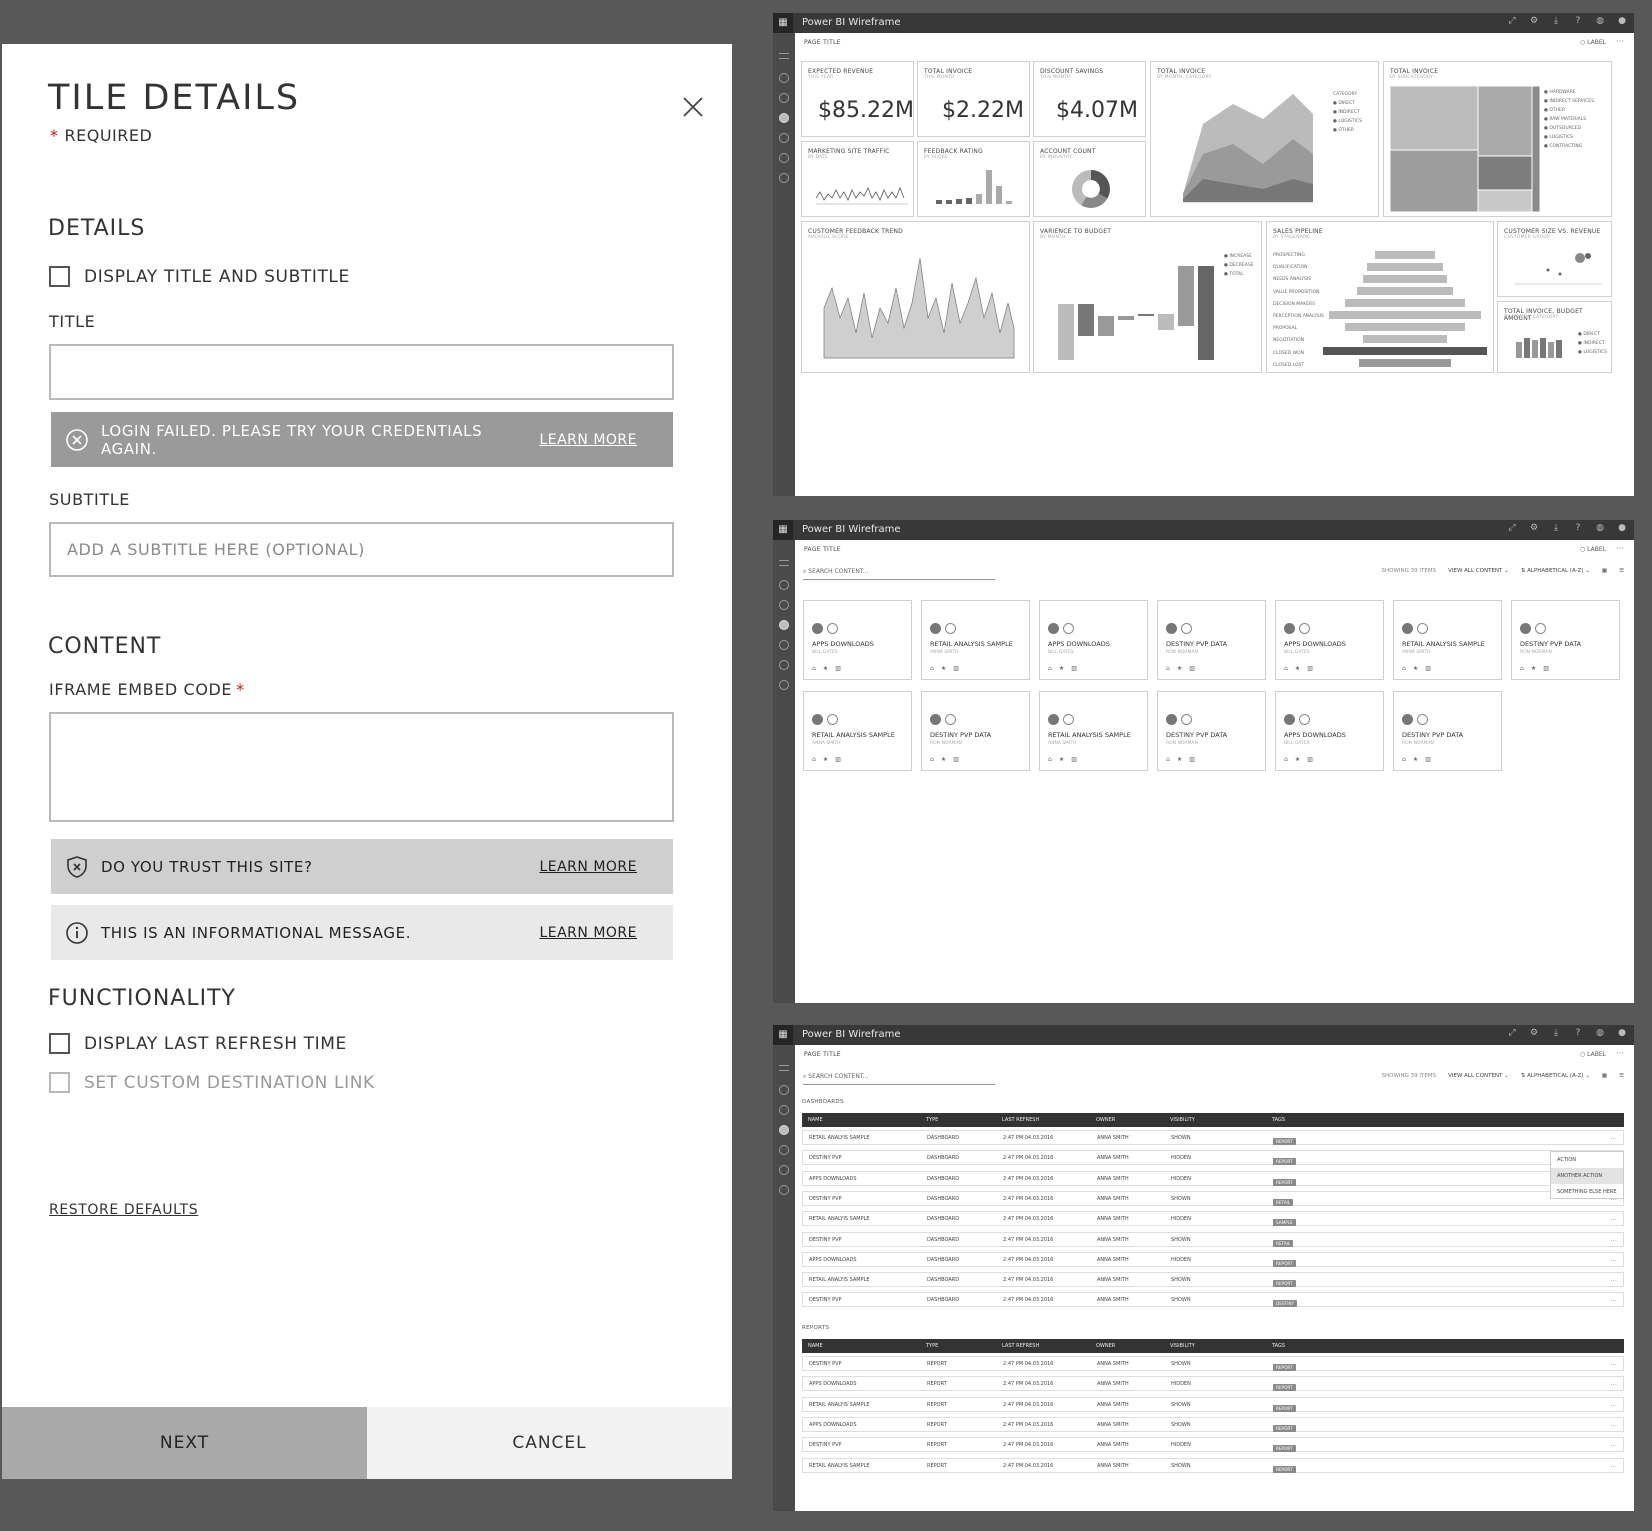  What do you see at coordinates (588, 867) in the screenshot?
I see `trust-learn-more-link: LEARN MORE` at bounding box center [588, 867].